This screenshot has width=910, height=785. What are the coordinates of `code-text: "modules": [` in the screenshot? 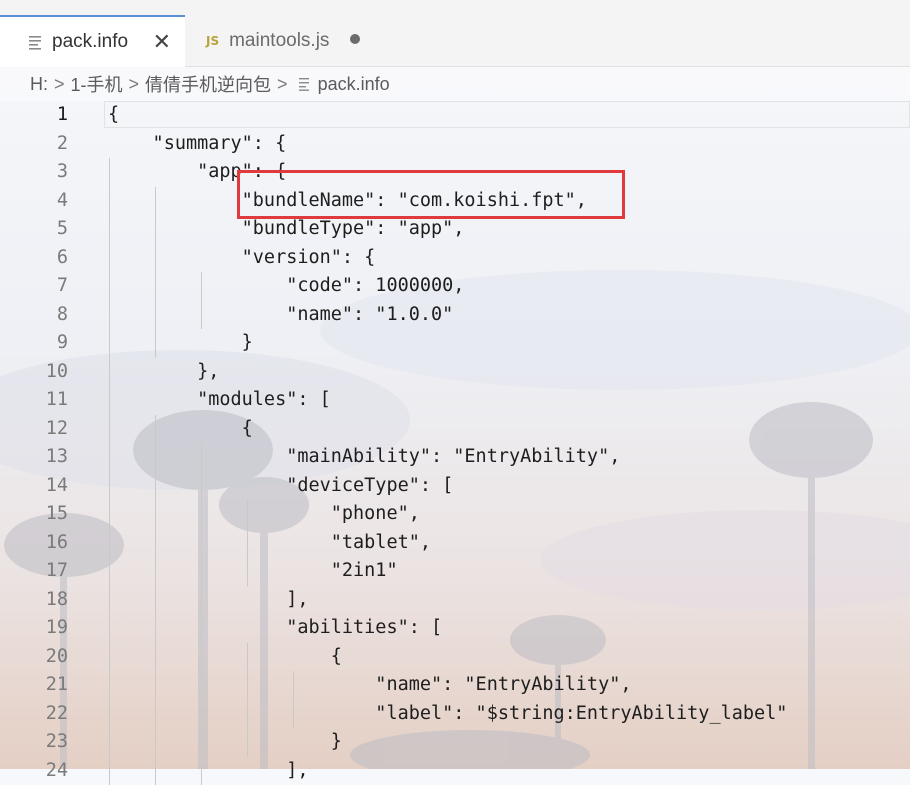 It's located at (219, 400).